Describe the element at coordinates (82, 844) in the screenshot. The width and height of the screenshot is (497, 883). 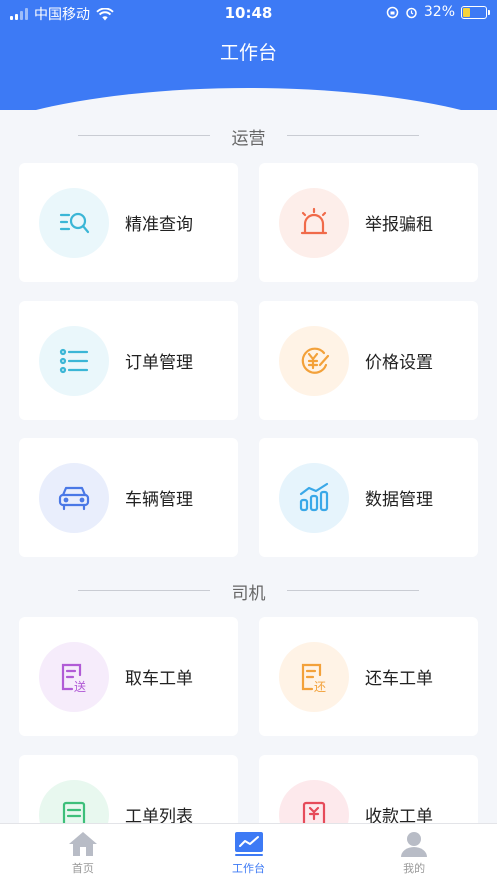
I see `home-icon` at that location.